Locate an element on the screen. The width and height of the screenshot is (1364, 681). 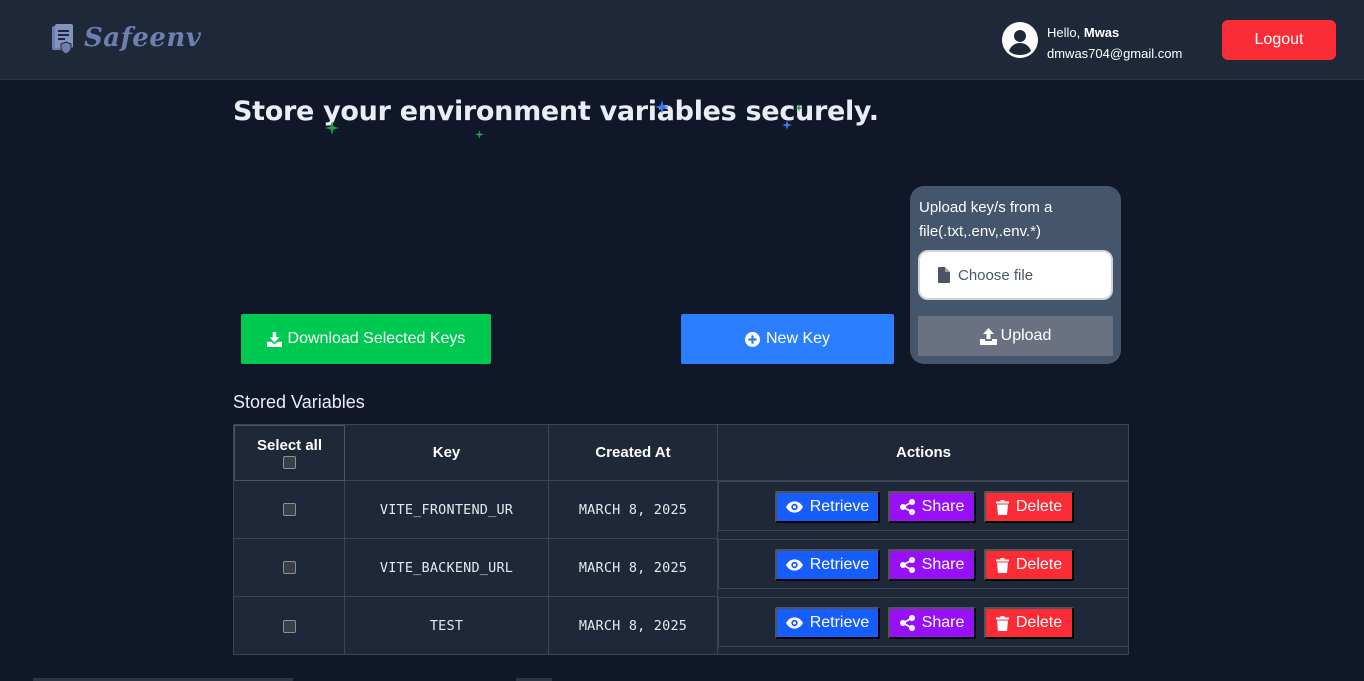
app-logo: Safeenv is located at coordinates (125, 38).